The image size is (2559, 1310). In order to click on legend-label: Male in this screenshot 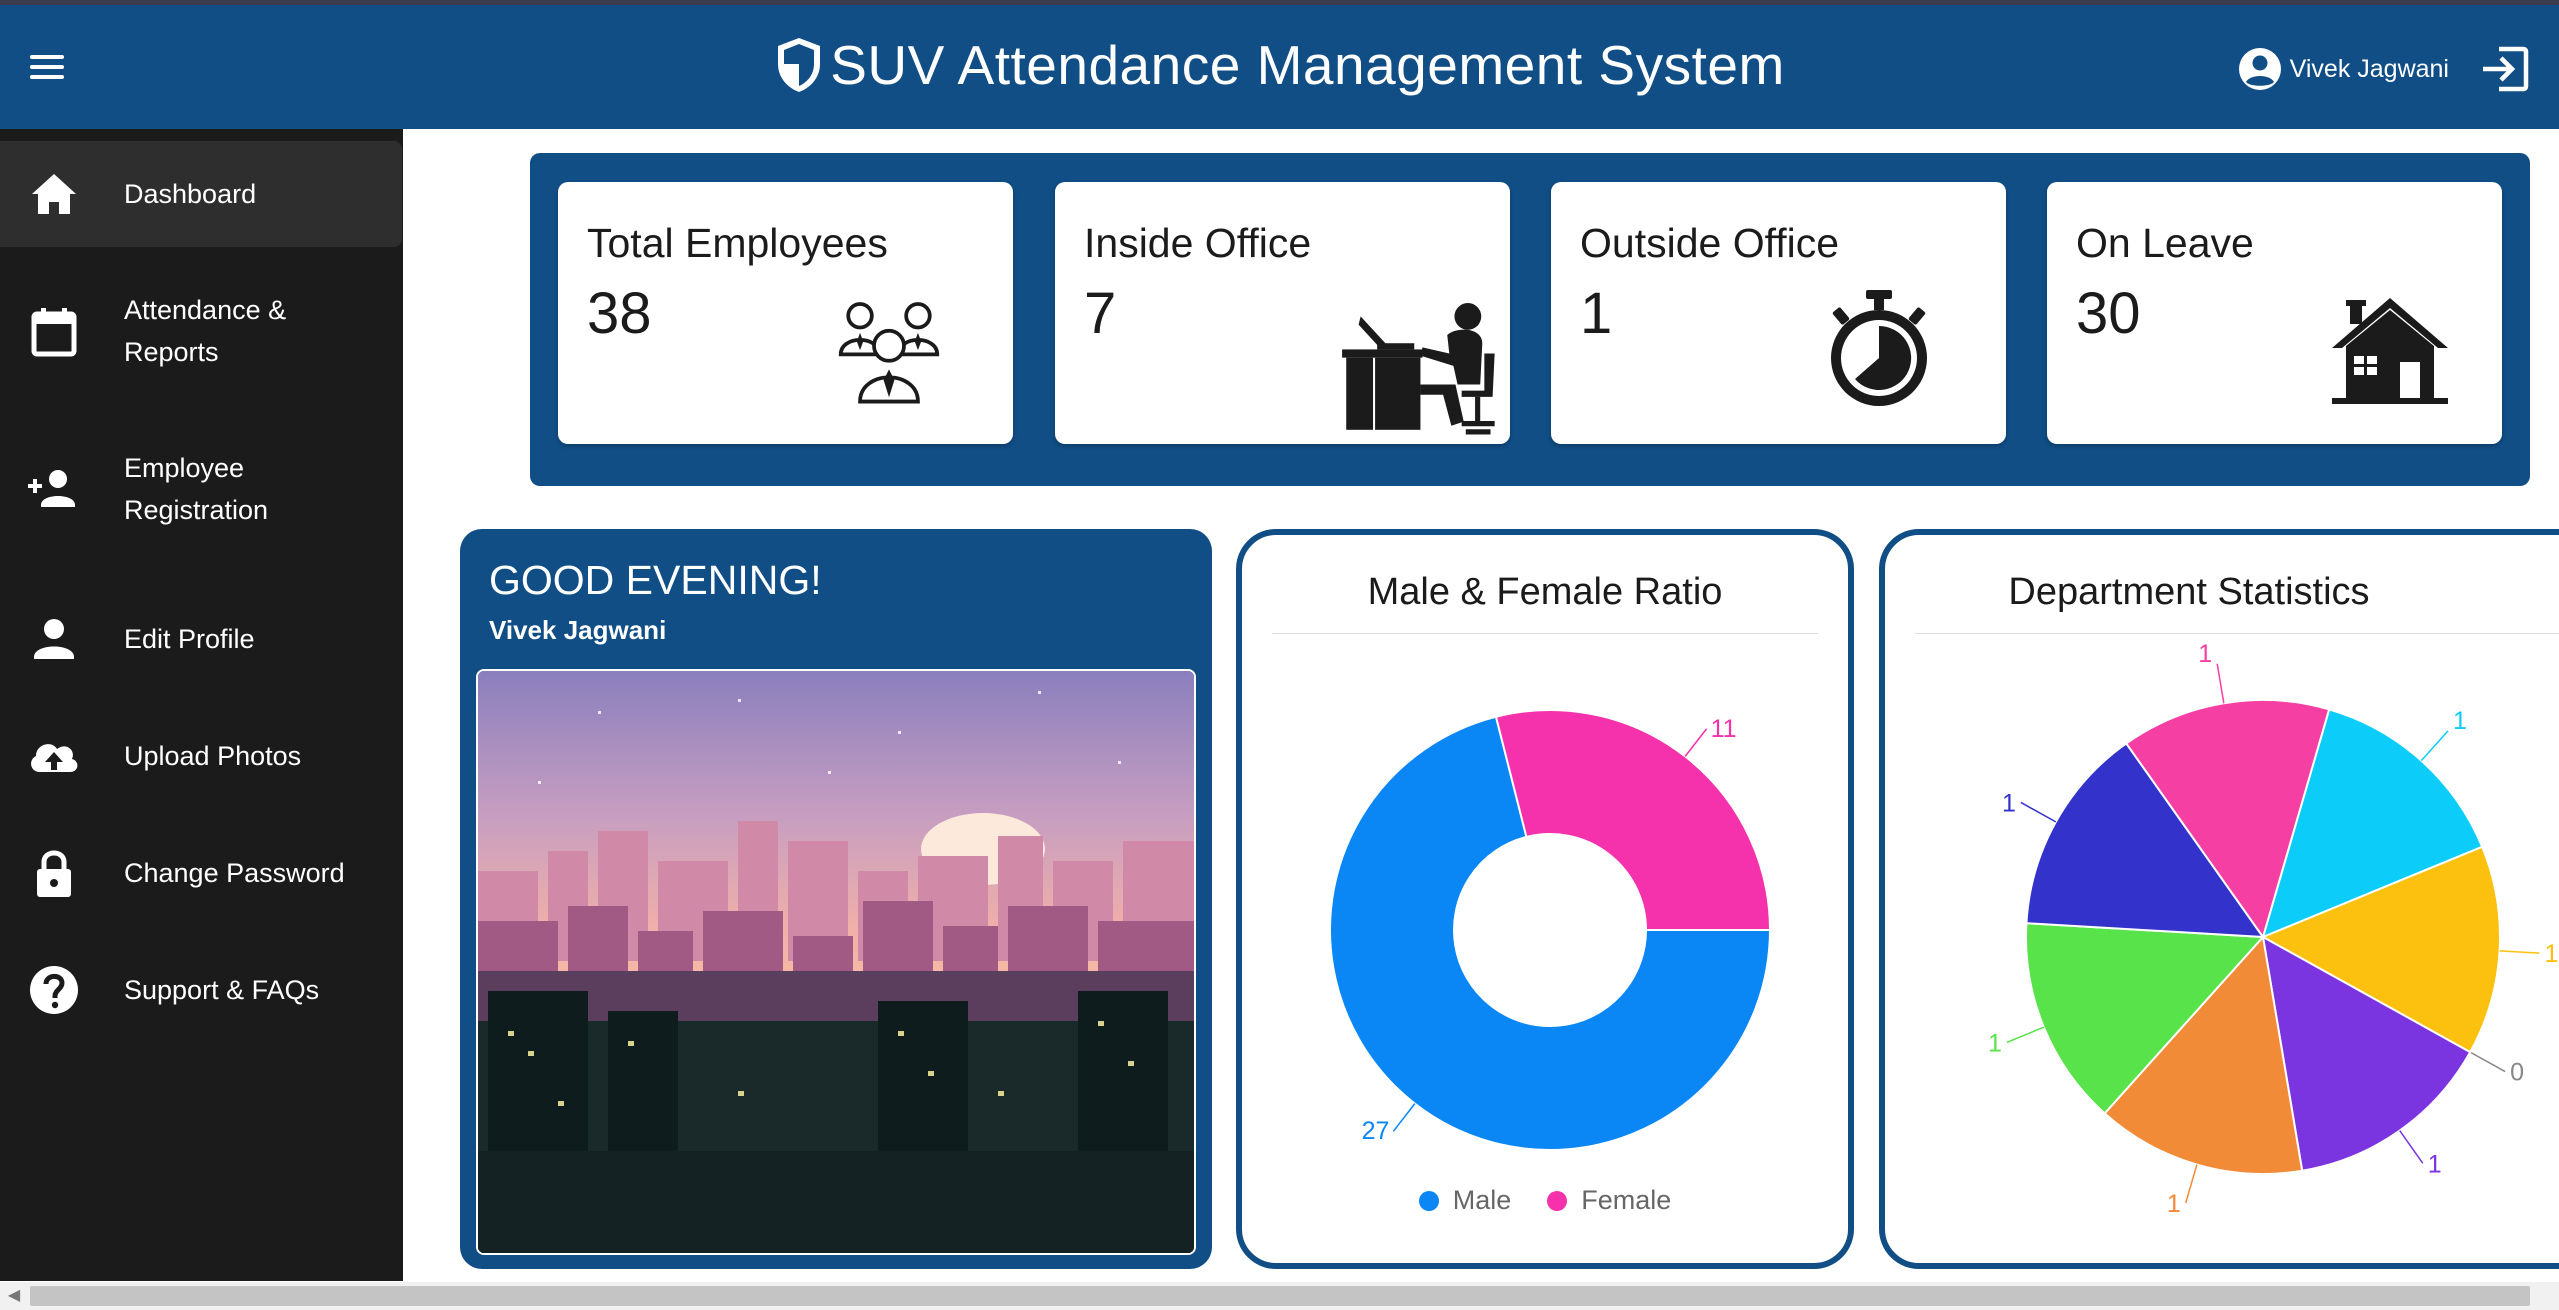, I will do `click(1482, 1200)`.